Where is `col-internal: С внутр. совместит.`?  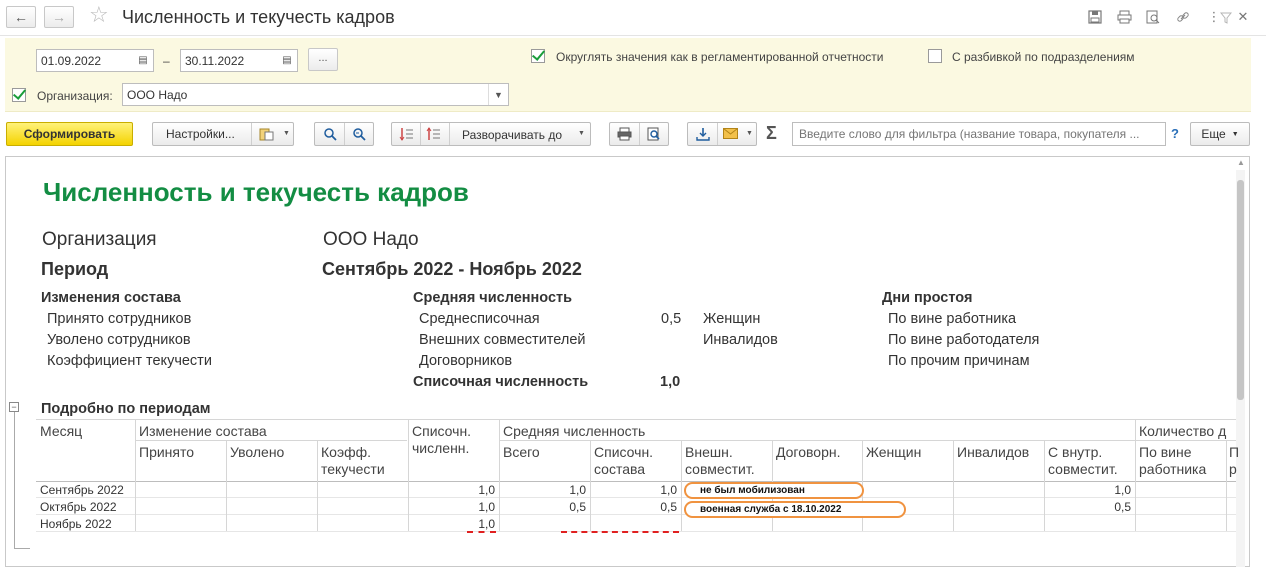
col-internal: С внутр. совместит. is located at coordinates (1083, 460).